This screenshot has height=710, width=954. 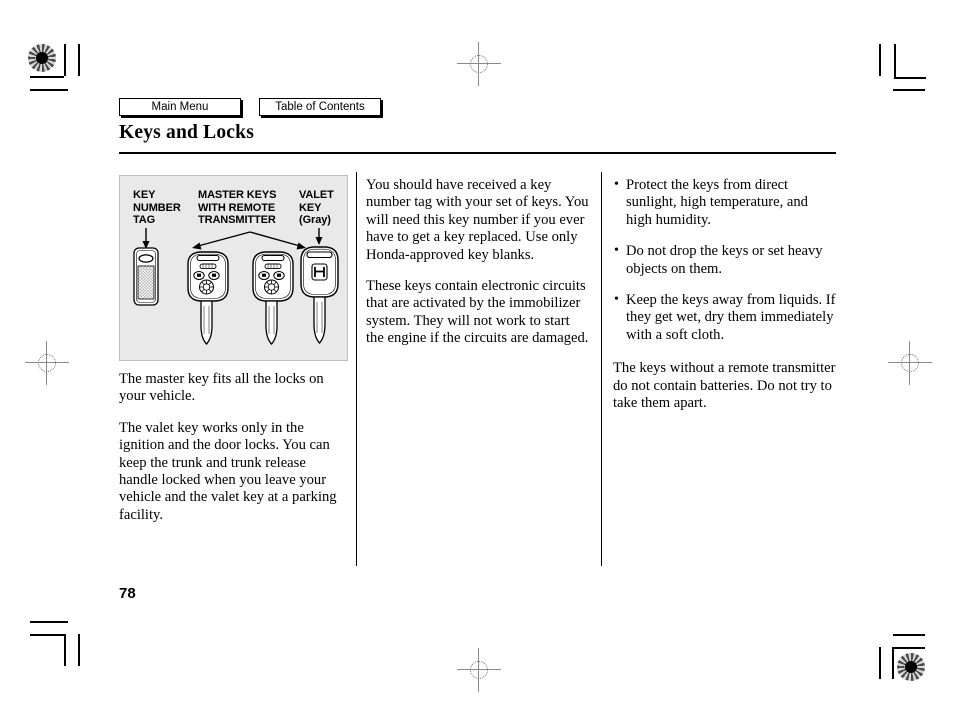 I want to click on column-divider-right, so click(x=601, y=369).